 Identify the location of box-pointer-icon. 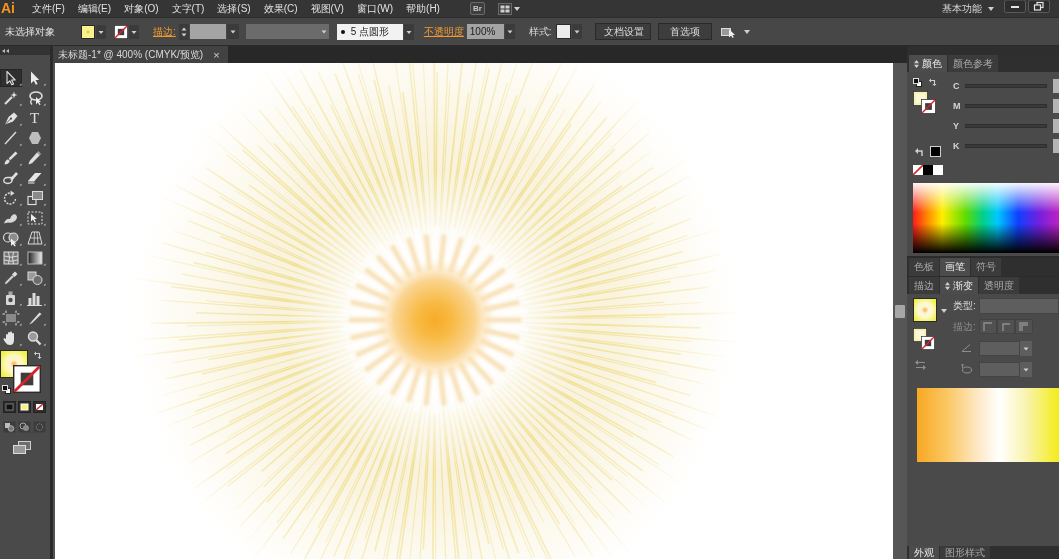
(728, 31).